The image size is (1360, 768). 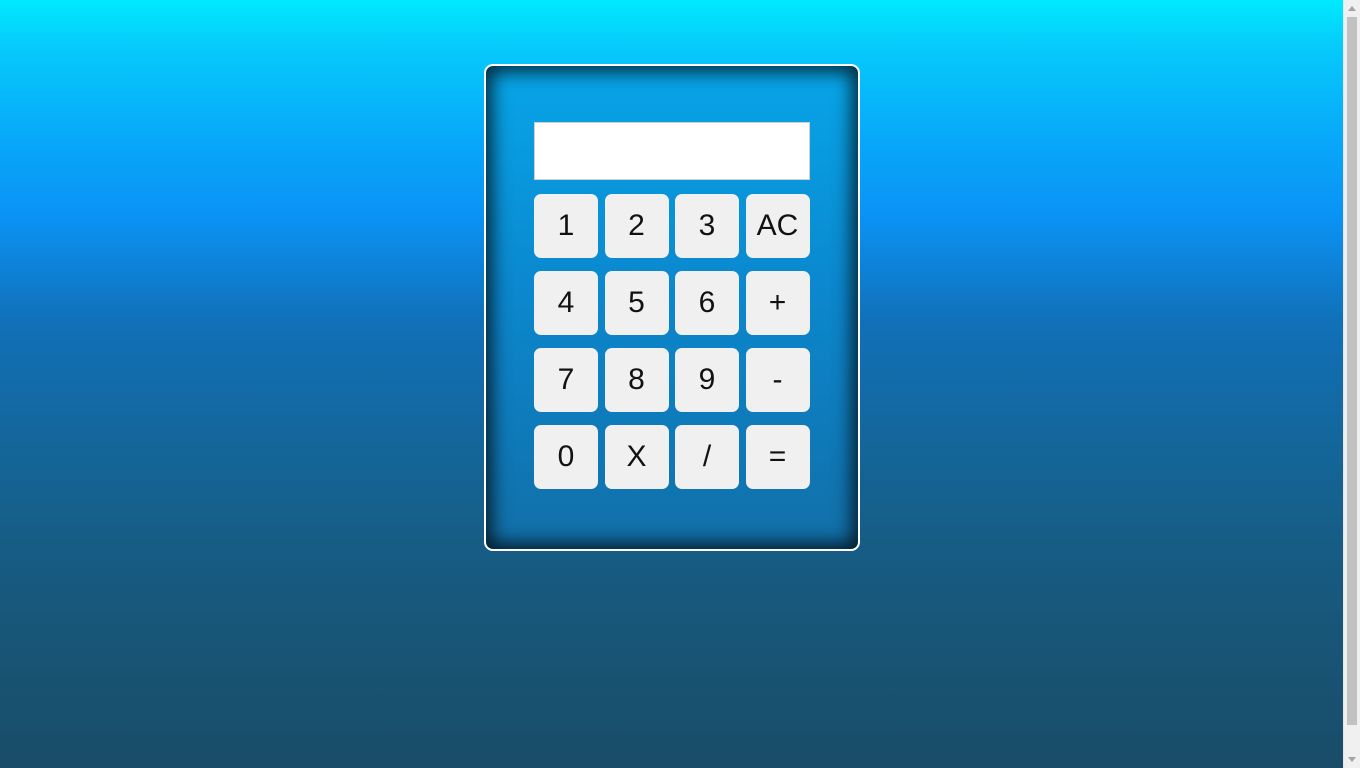 I want to click on subtract-button: -, so click(x=777, y=380).